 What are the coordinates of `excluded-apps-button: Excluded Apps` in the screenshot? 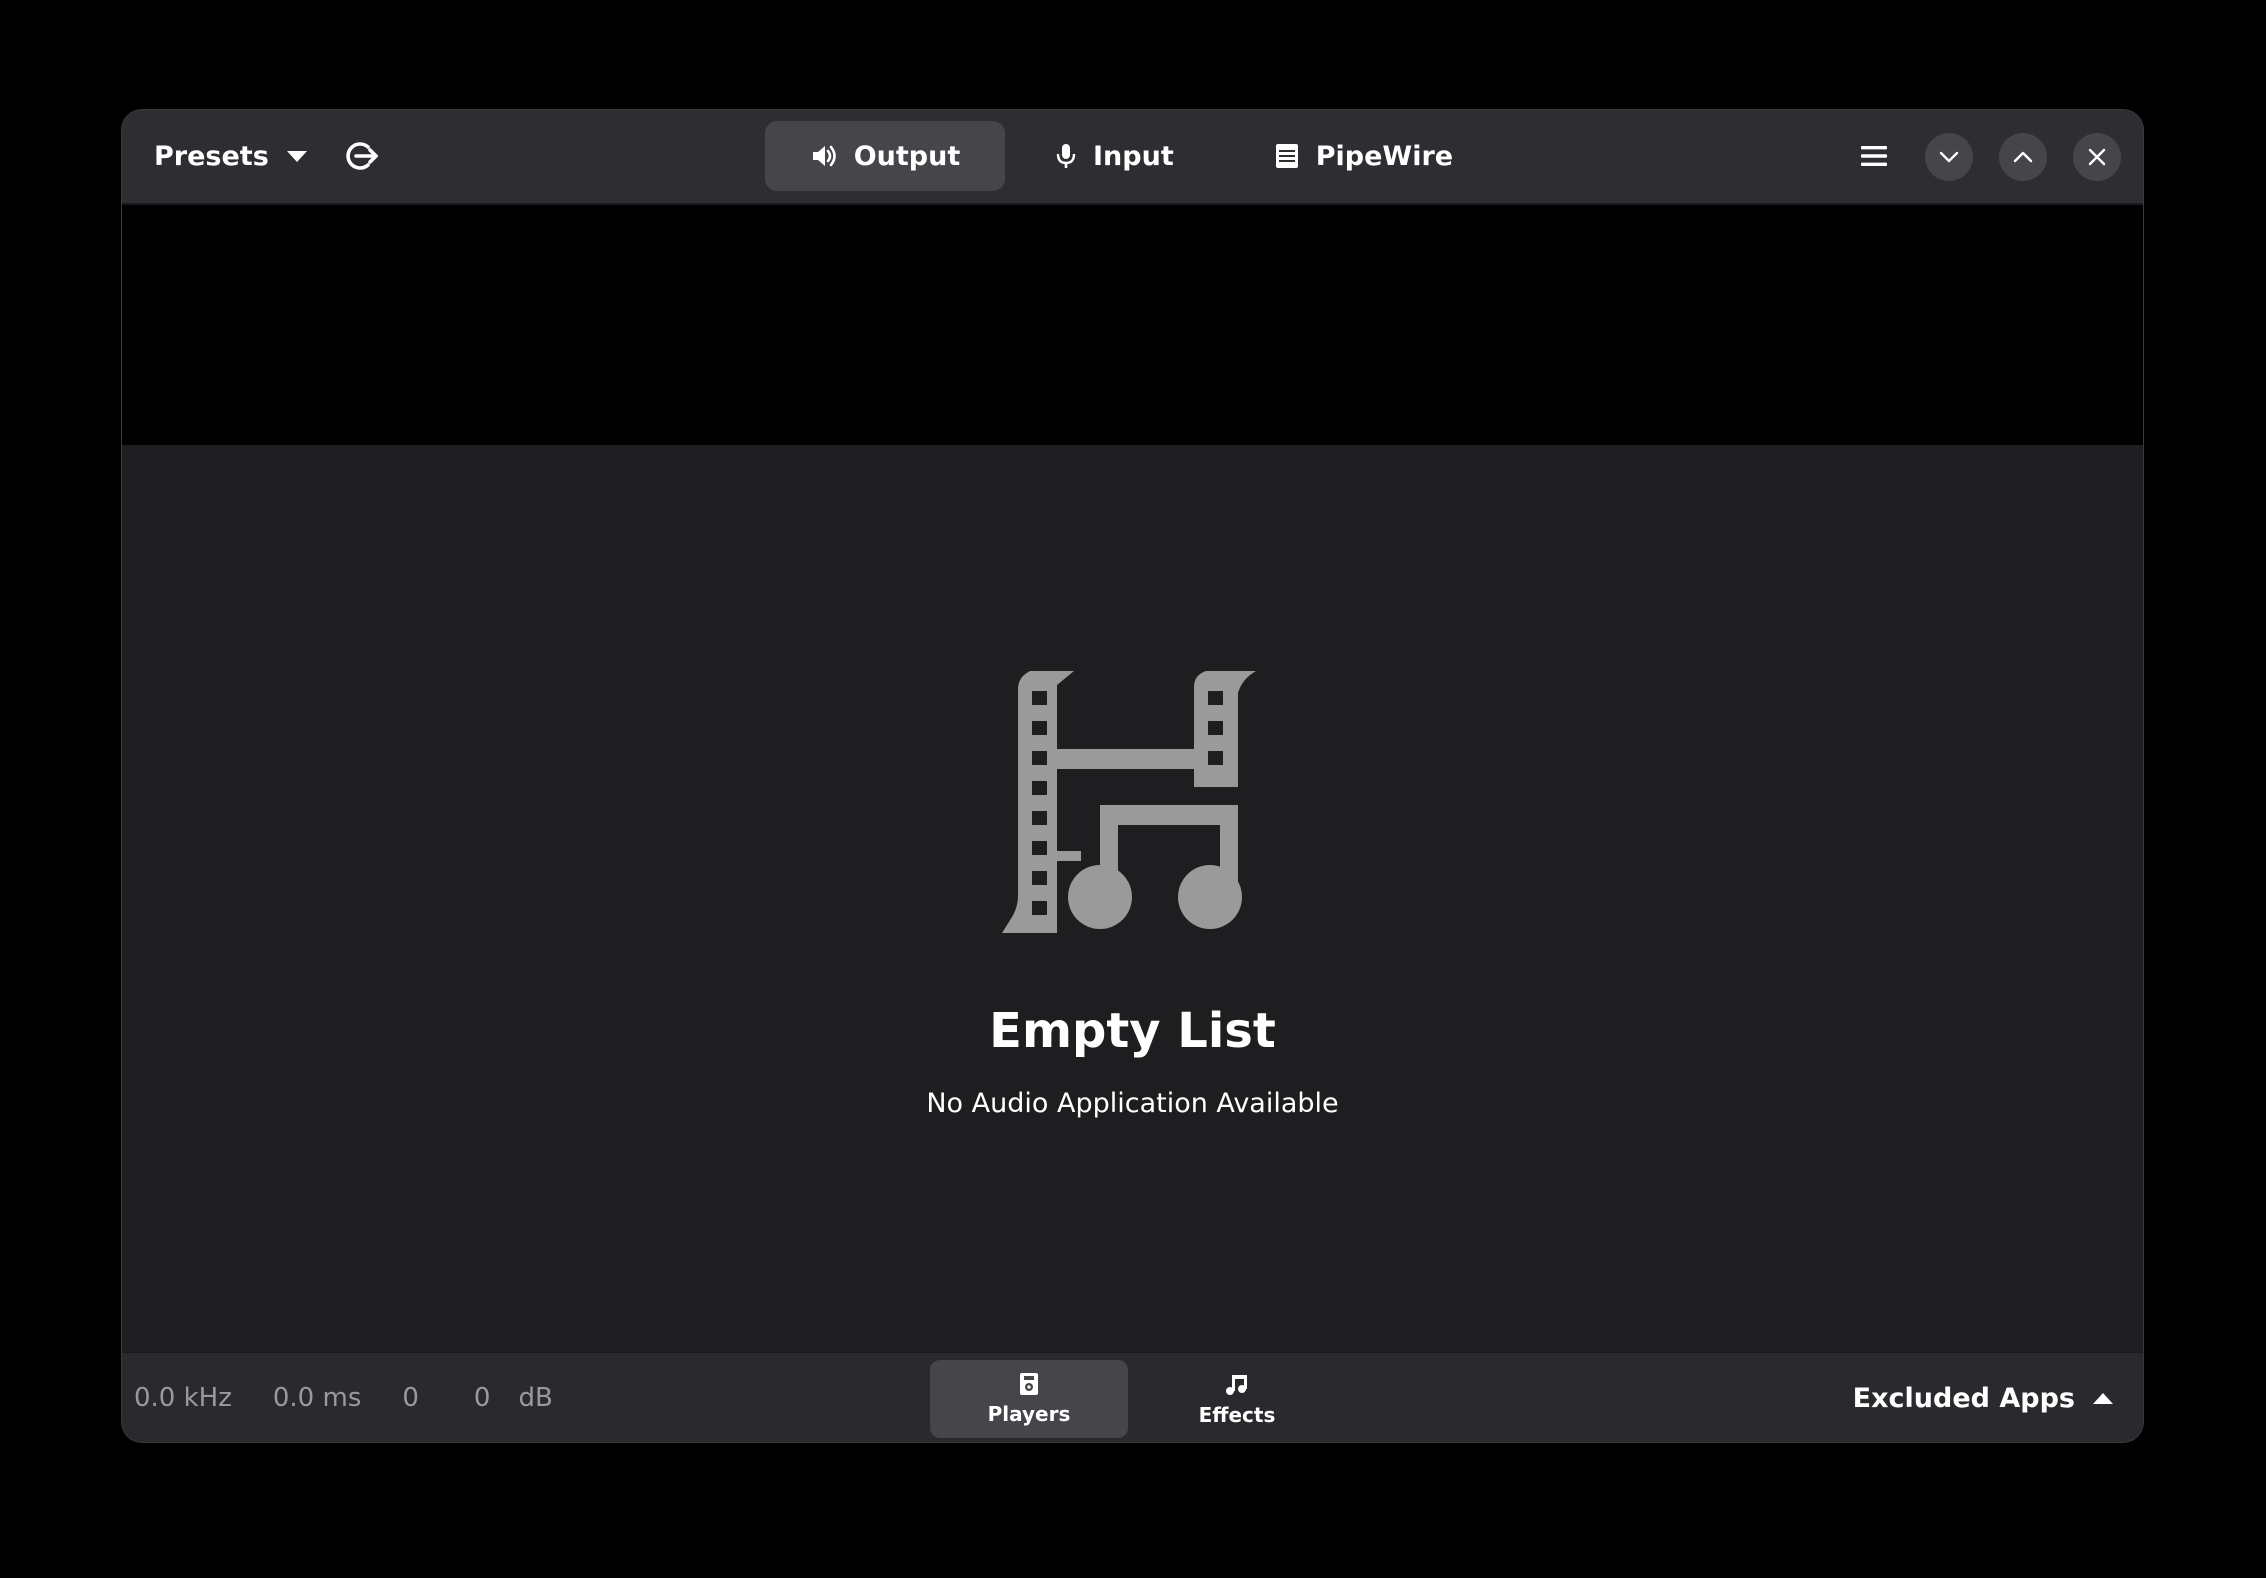 It's located at (1983, 1398).